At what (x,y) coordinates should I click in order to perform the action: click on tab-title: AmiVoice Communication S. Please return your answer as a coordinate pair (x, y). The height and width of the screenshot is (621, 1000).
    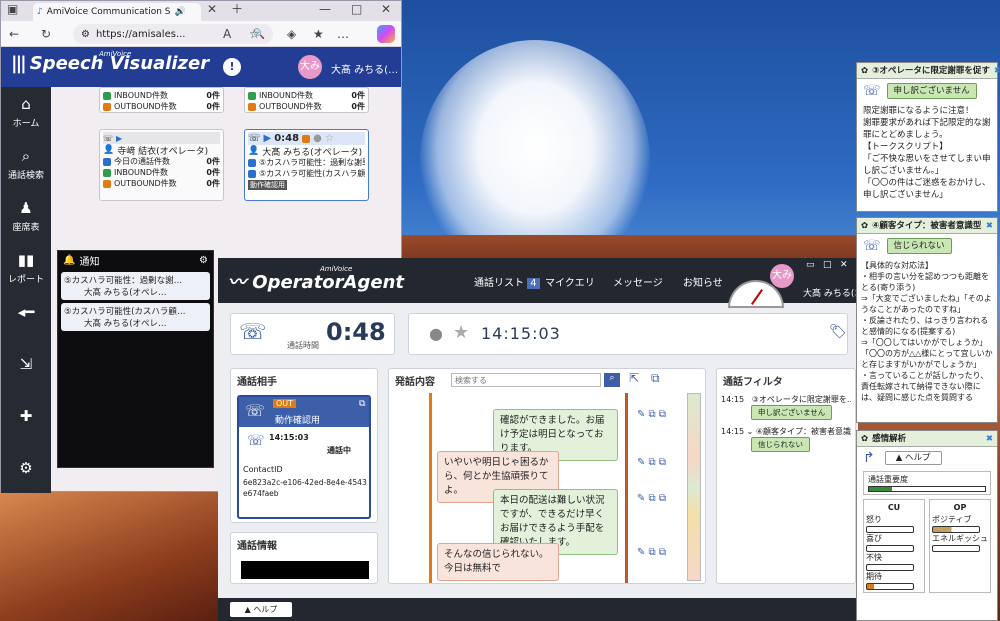
    Looking at the image, I should click on (108, 12).